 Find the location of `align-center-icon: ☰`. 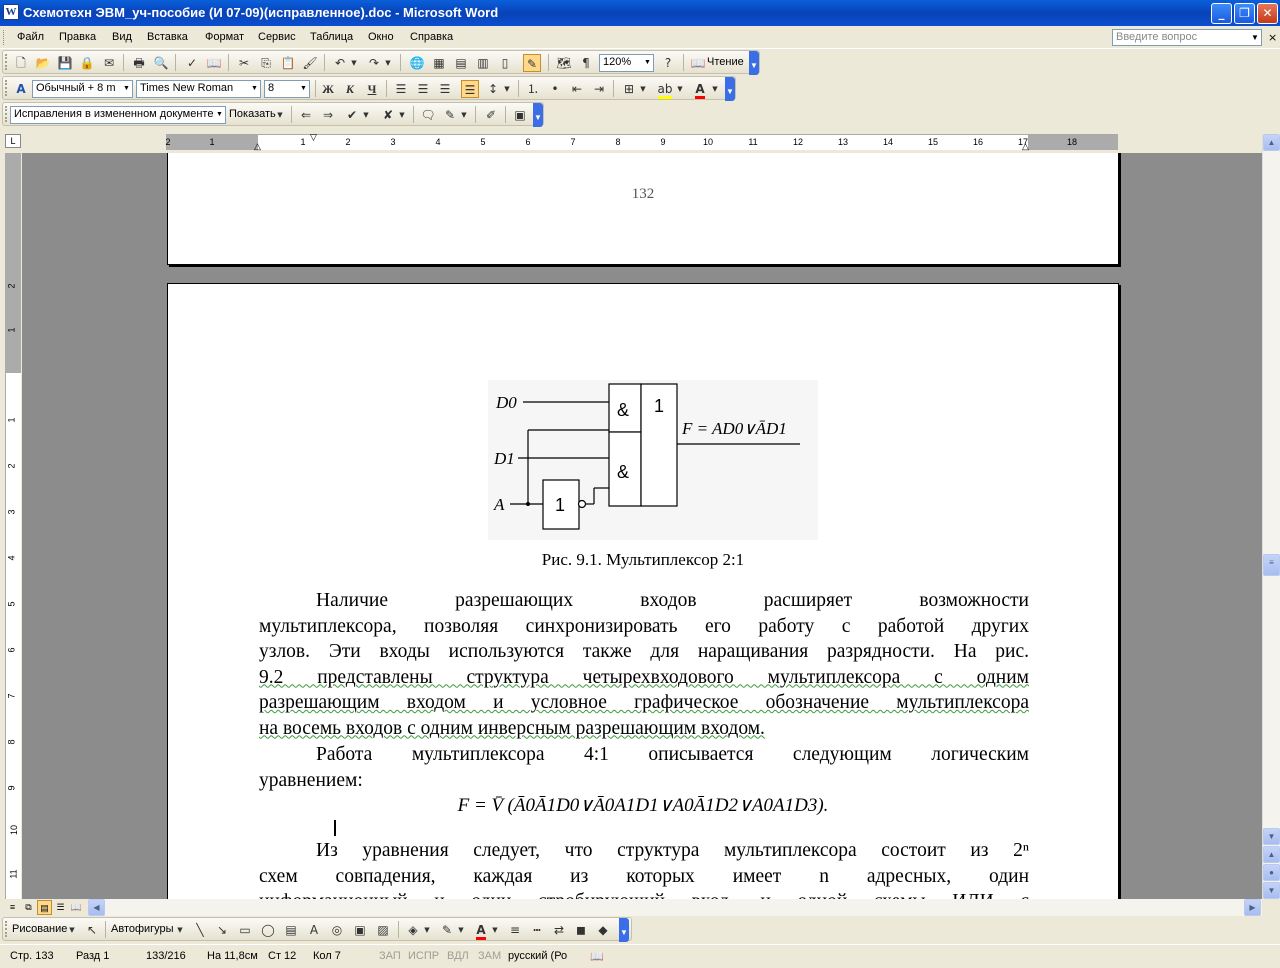

align-center-icon: ☰ is located at coordinates (423, 89).